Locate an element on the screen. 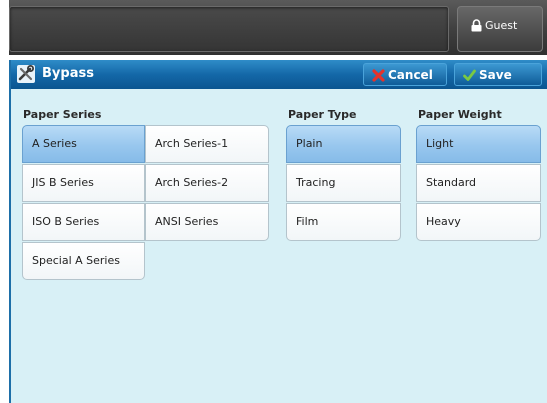 This screenshot has height=403, width=547. x-icon is located at coordinates (378, 75).